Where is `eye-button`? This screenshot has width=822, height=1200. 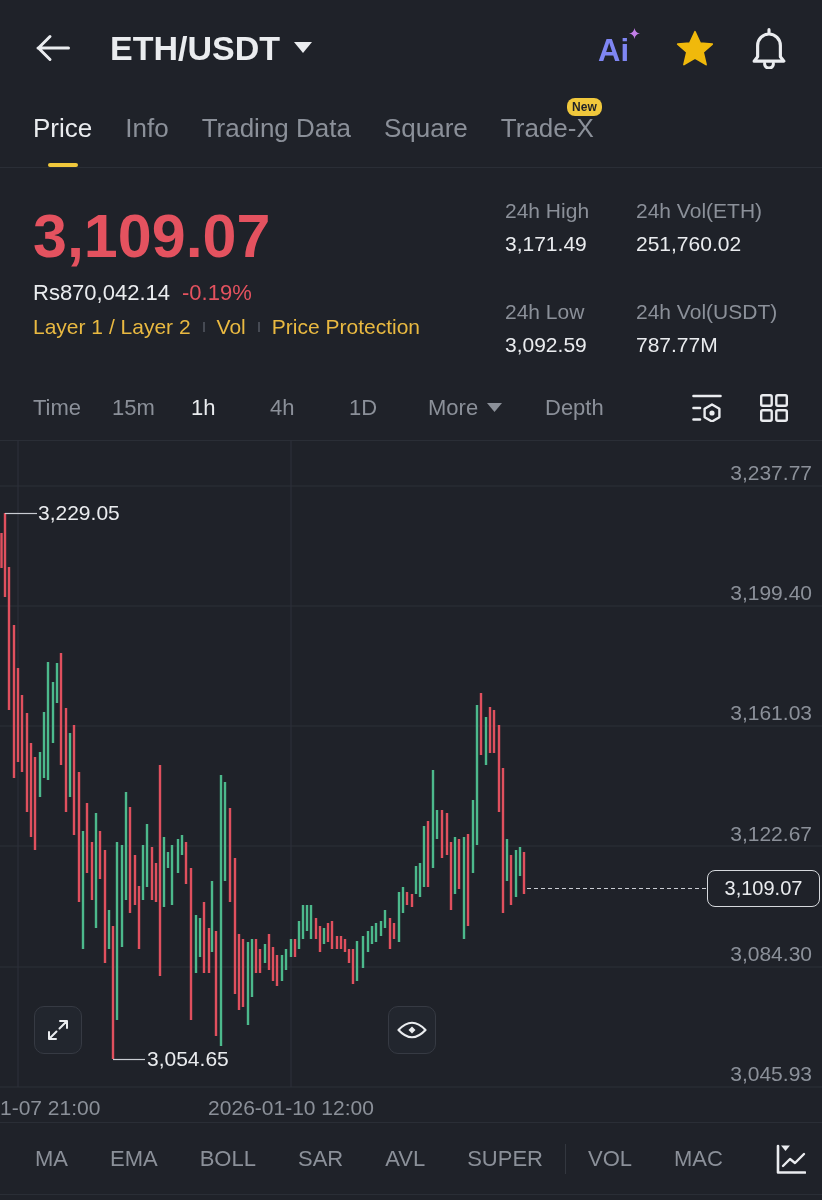
eye-button is located at coordinates (412, 1030).